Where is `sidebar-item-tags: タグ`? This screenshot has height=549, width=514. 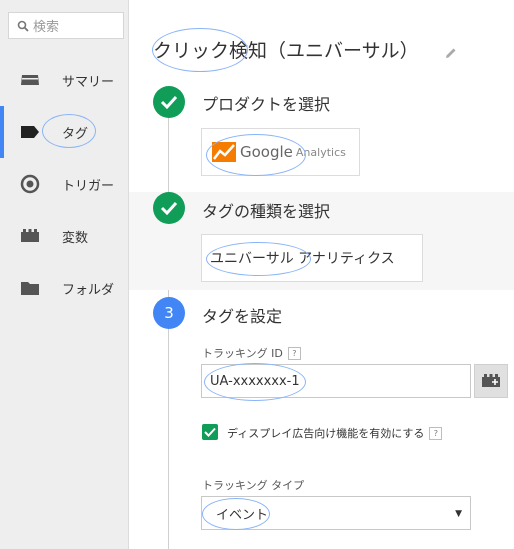
sidebar-item-tags: タグ is located at coordinates (64, 132).